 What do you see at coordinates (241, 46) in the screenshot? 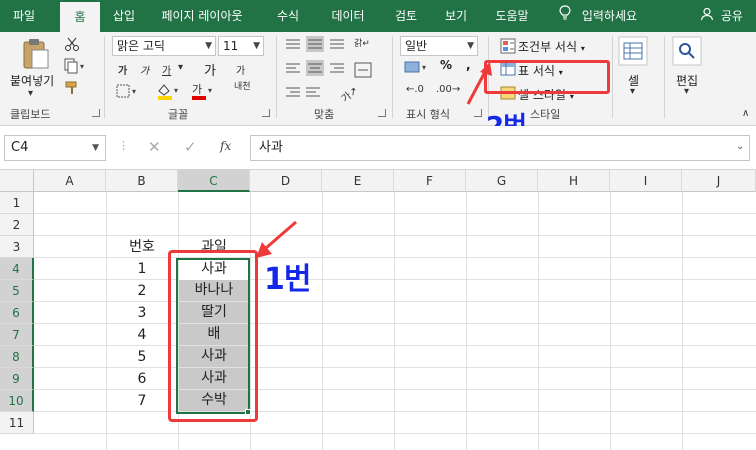
I see `font-size-combo: 11 ▼` at bounding box center [241, 46].